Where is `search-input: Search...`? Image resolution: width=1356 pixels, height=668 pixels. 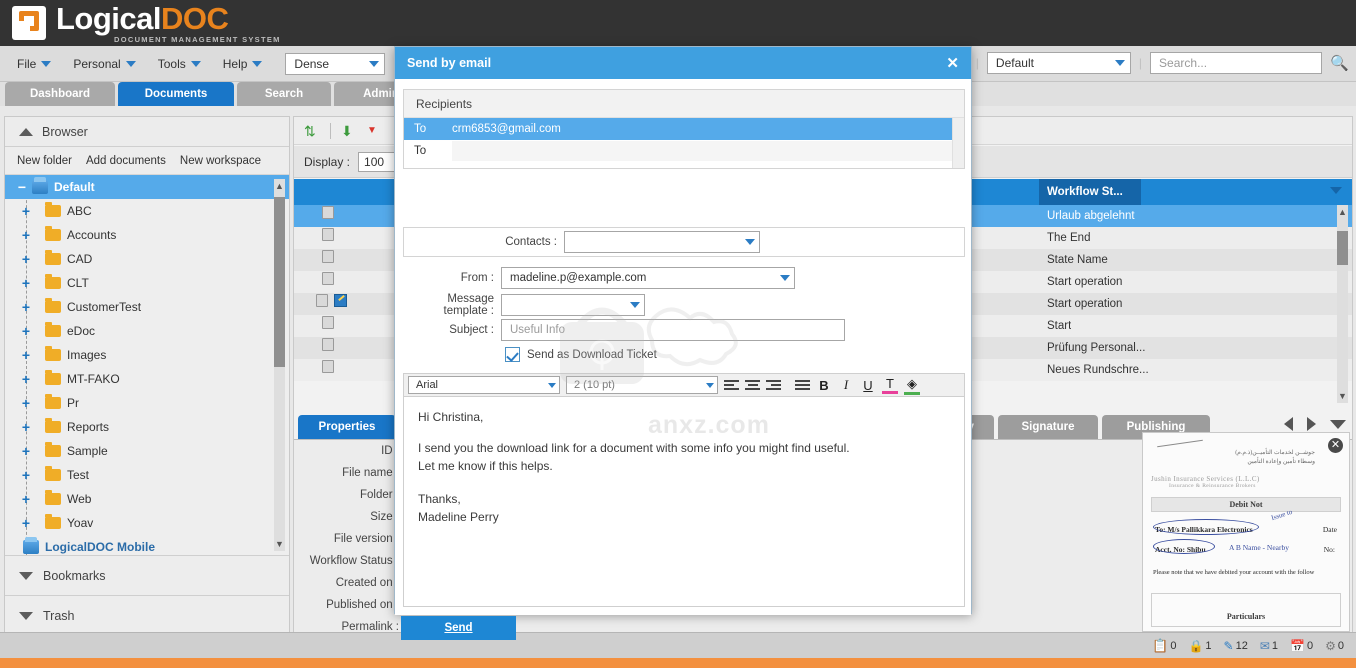
search-input: Search... is located at coordinates (1236, 63).